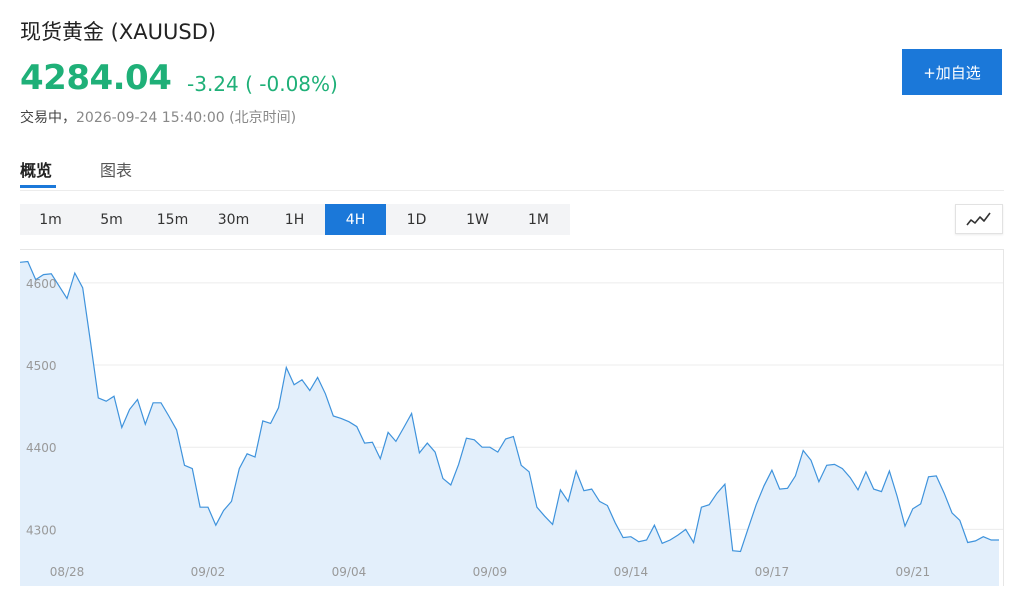  I want to click on period-1d: 1D, so click(416, 219).